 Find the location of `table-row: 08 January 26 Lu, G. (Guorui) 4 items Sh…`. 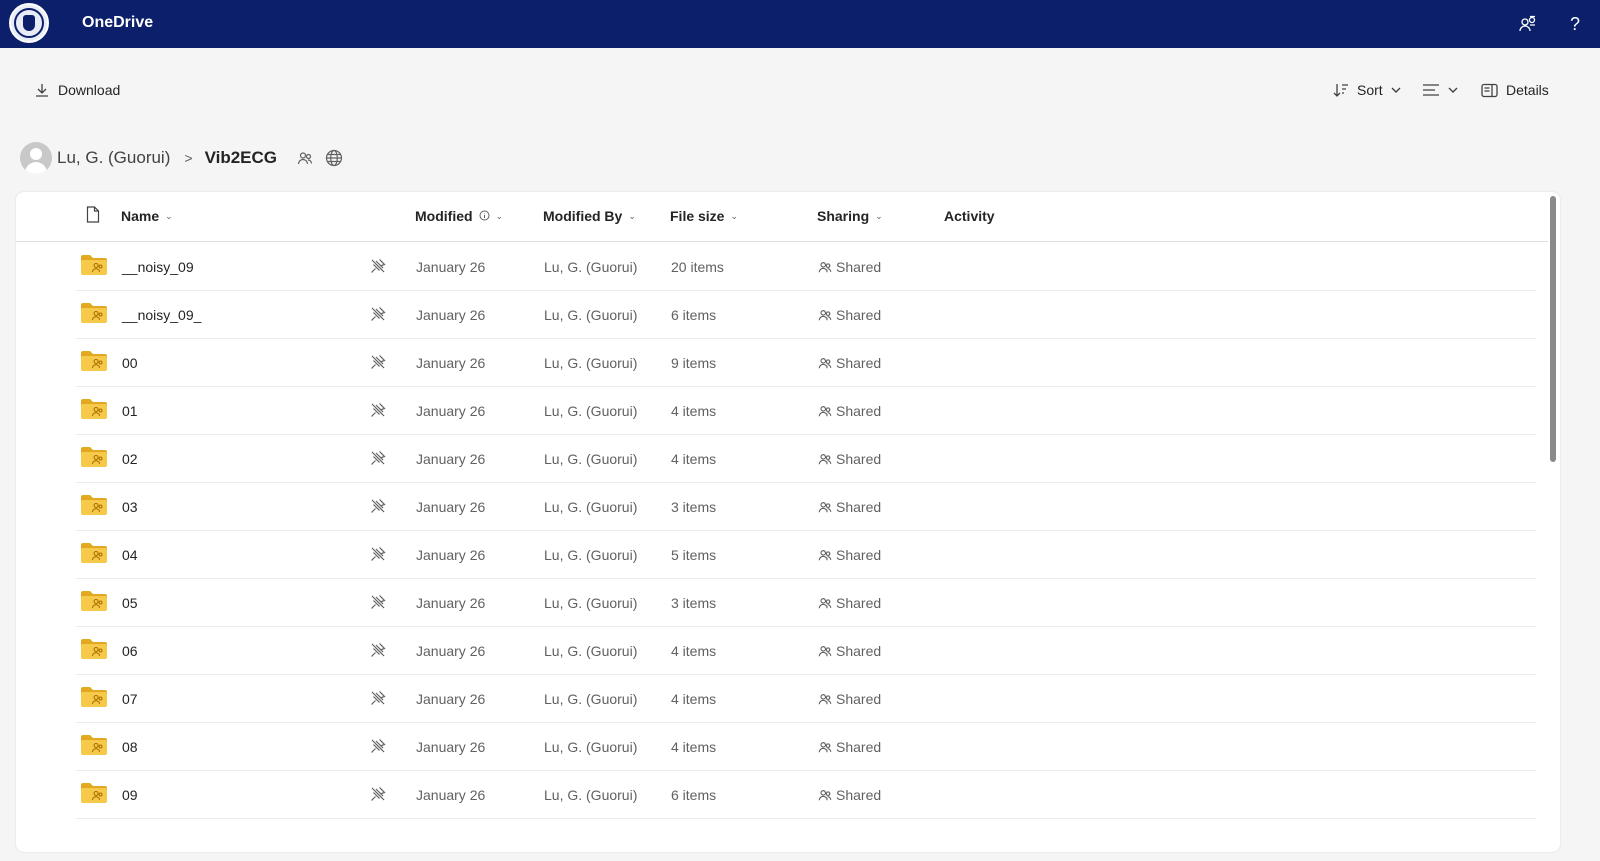

table-row: 08 January 26 Lu, G. (Guorui) 4 items Sh… is located at coordinates (806, 746).